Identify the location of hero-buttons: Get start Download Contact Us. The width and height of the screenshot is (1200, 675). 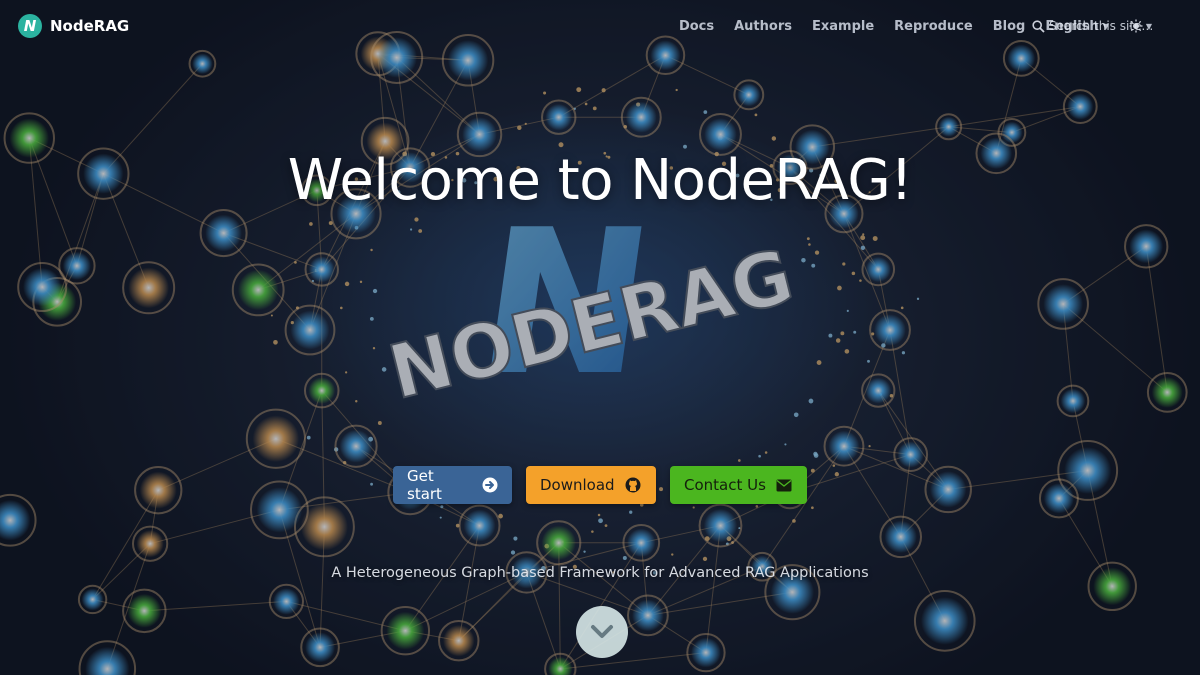
(600, 485).